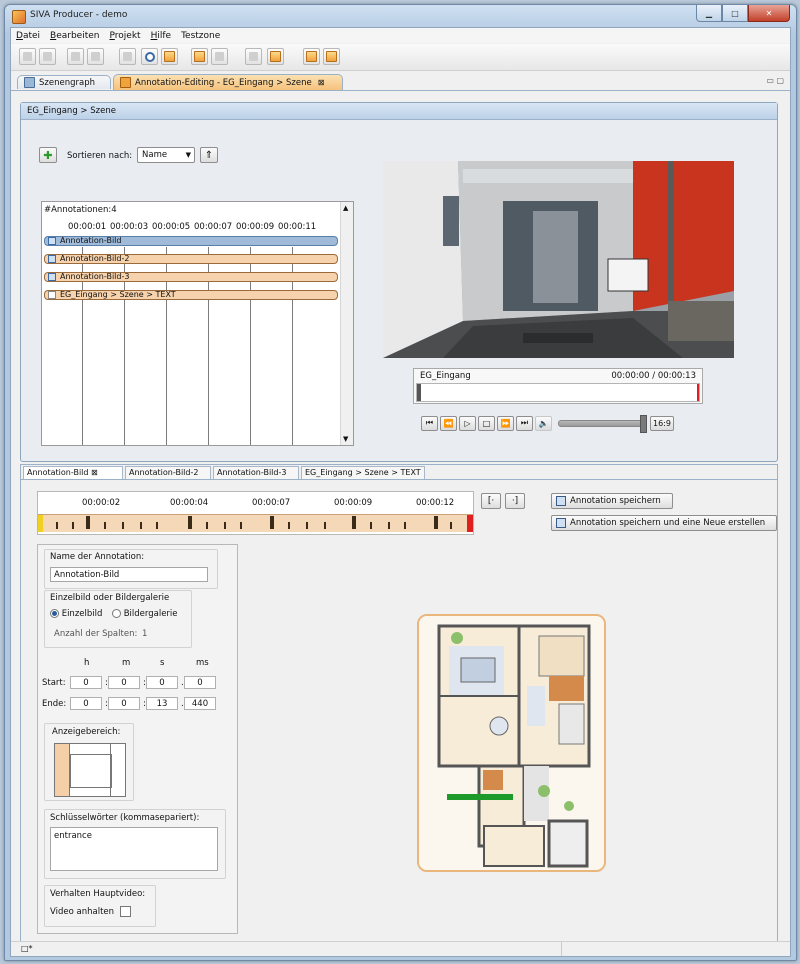  Describe the element at coordinates (470, 523) in the screenshot. I see `end-marker` at that location.